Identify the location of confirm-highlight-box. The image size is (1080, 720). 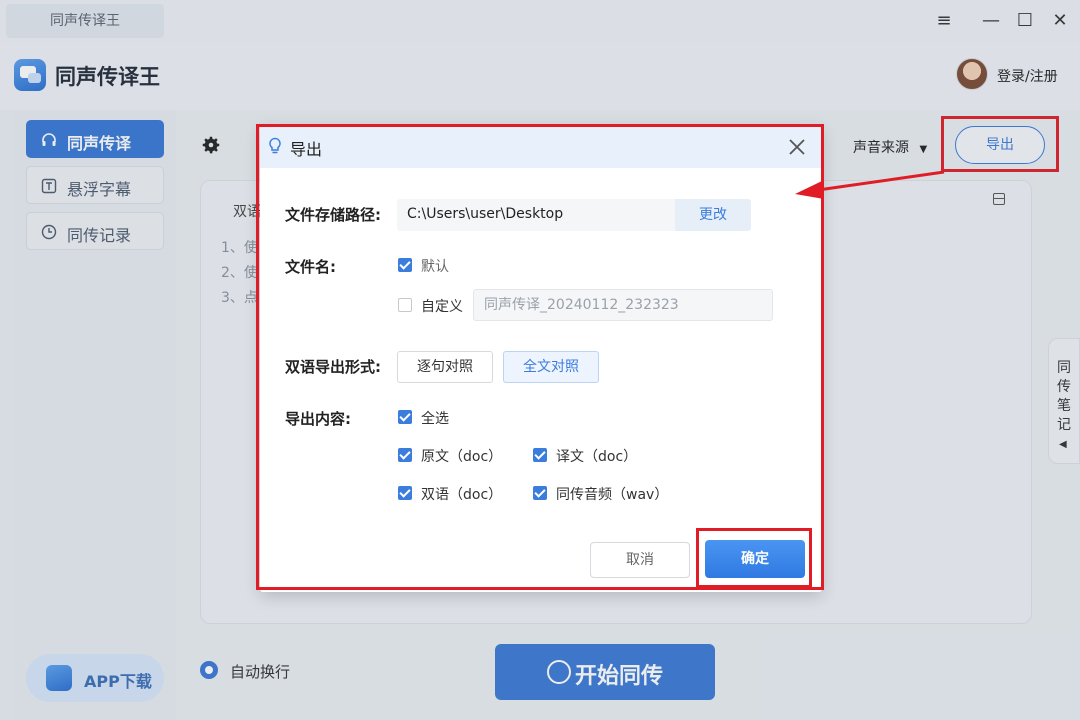
(754, 558).